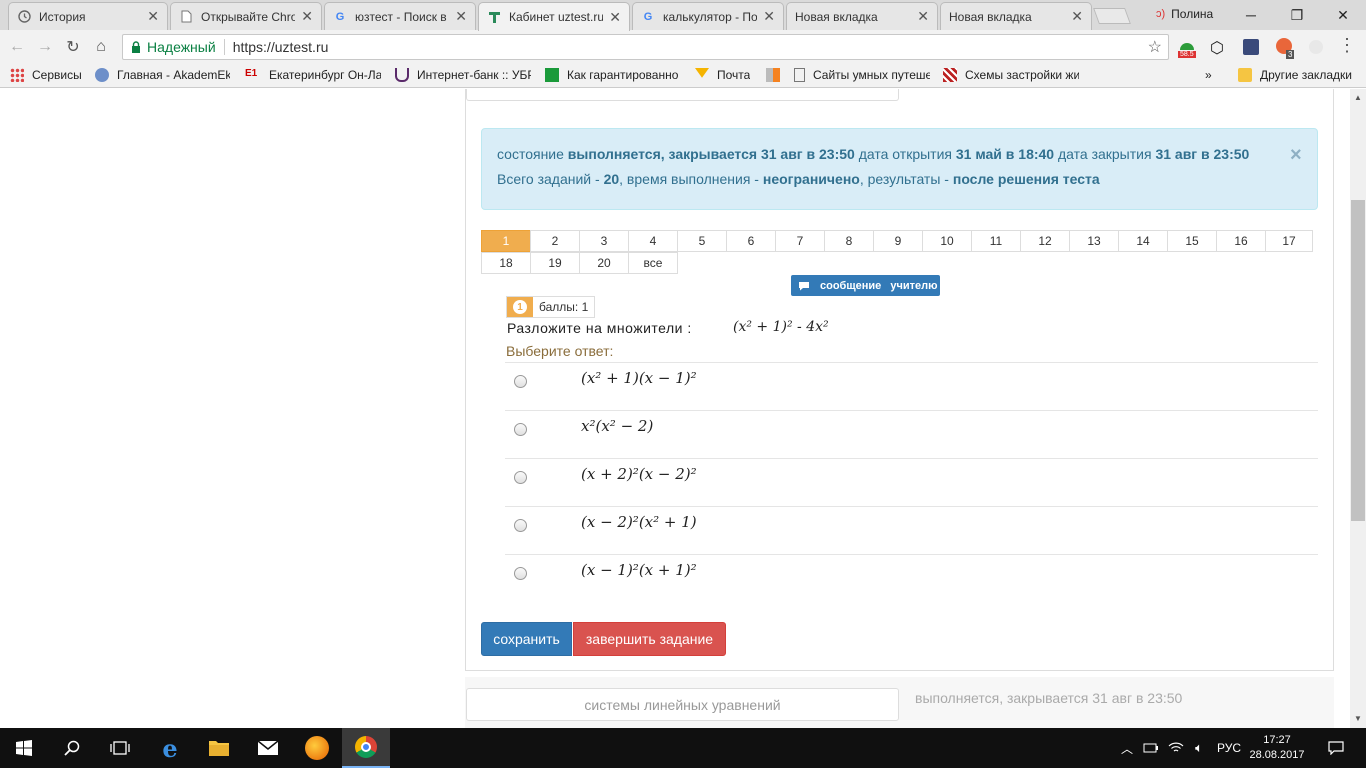 Image resolution: width=1366 pixels, height=768 pixels. I want to click on question-nav-item: все, so click(653, 263).